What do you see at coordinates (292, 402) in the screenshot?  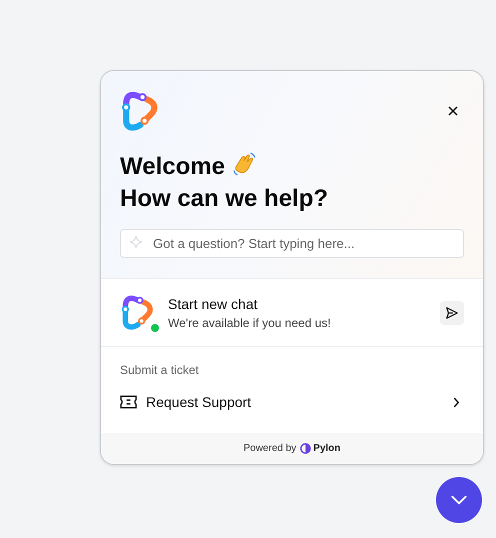 I see `request-support-item: Request Support` at bounding box center [292, 402].